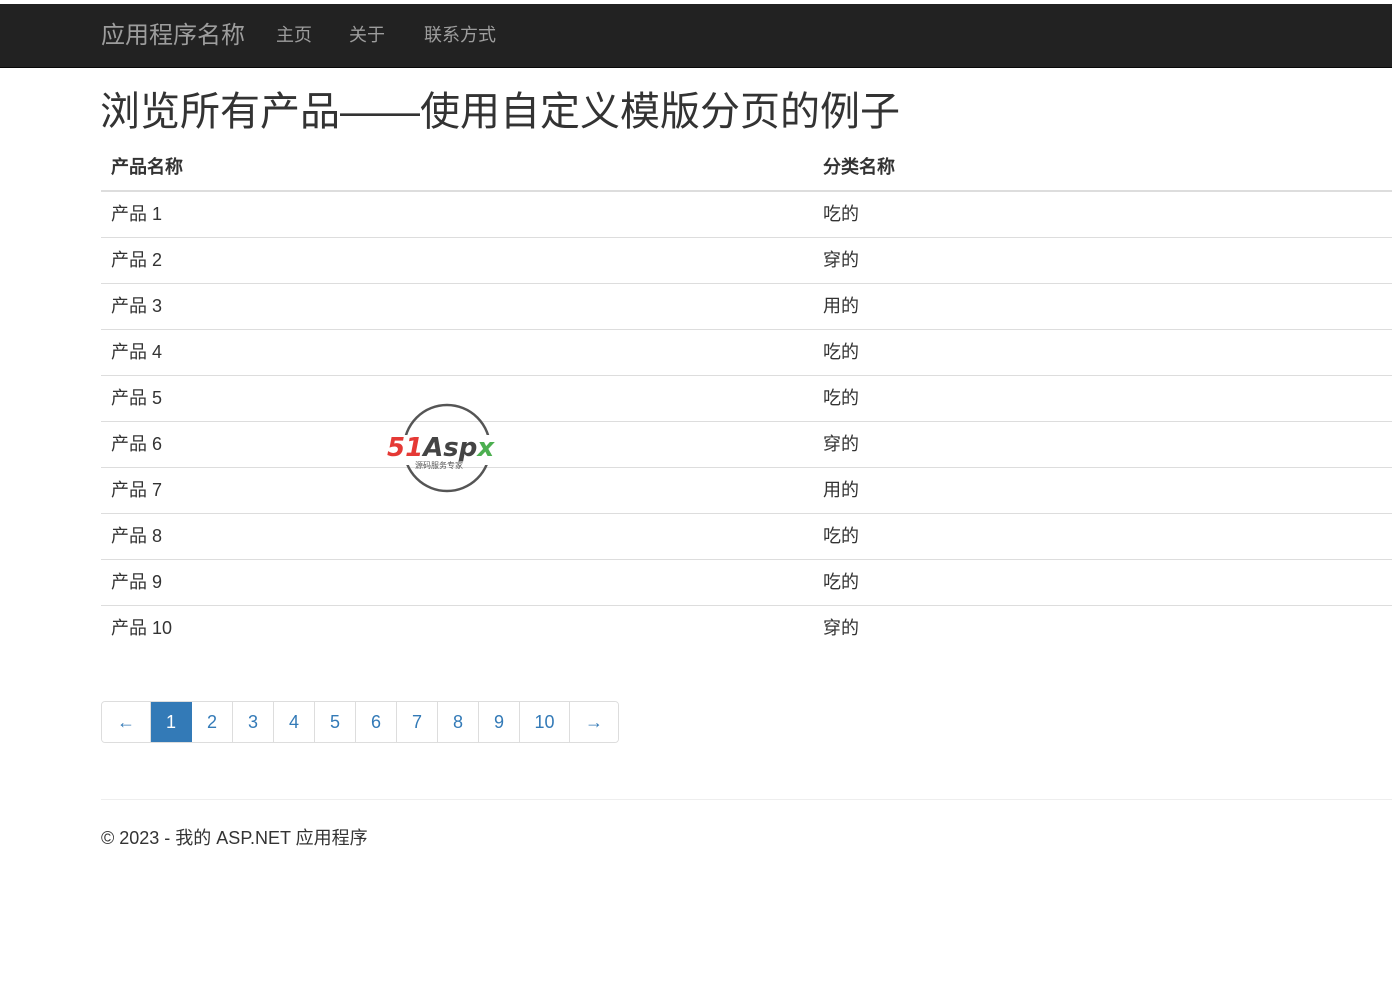  Describe the element at coordinates (137, 260) in the screenshot. I see `product-name-cell: 产品 2` at that location.